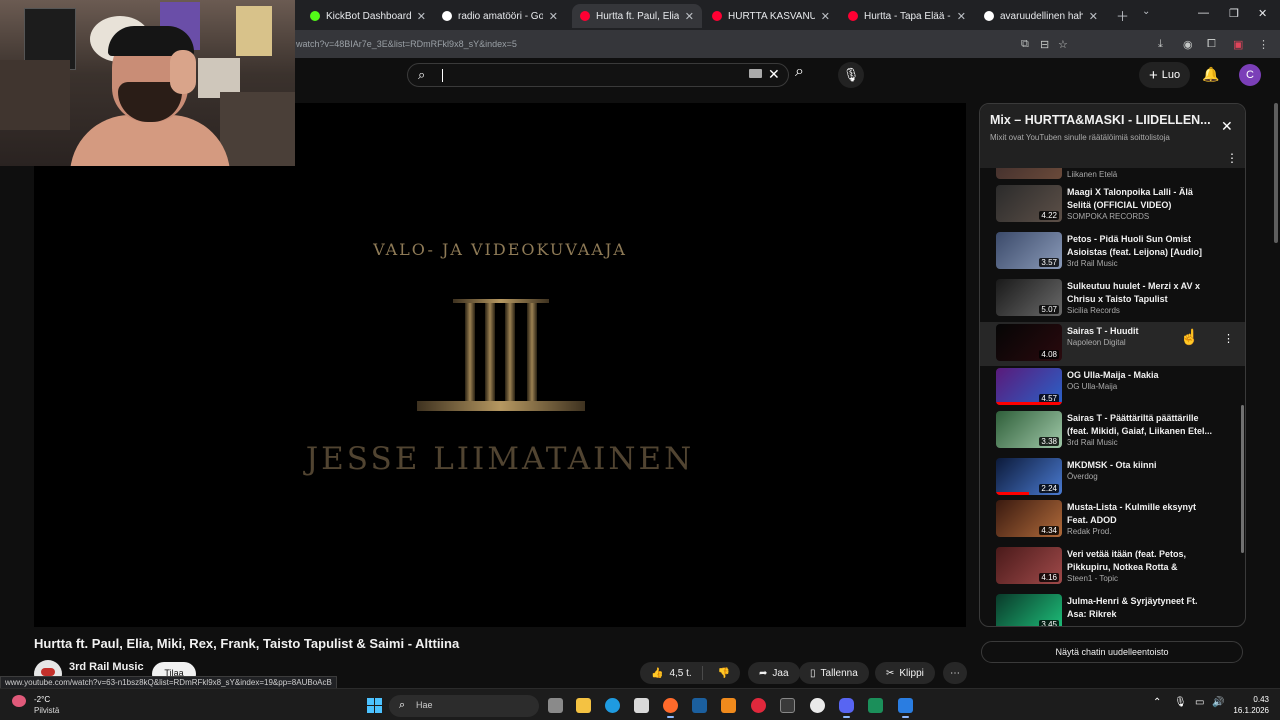 This screenshot has width=1280, height=720. Describe the element at coordinates (755, 73) in the screenshot. I see `keyboard-icon` at that location.